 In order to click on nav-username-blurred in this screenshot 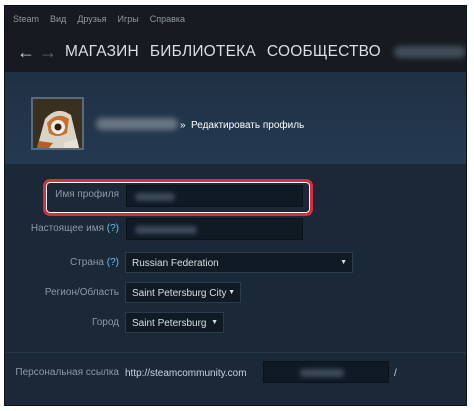, I will do `click(429, 52)`.